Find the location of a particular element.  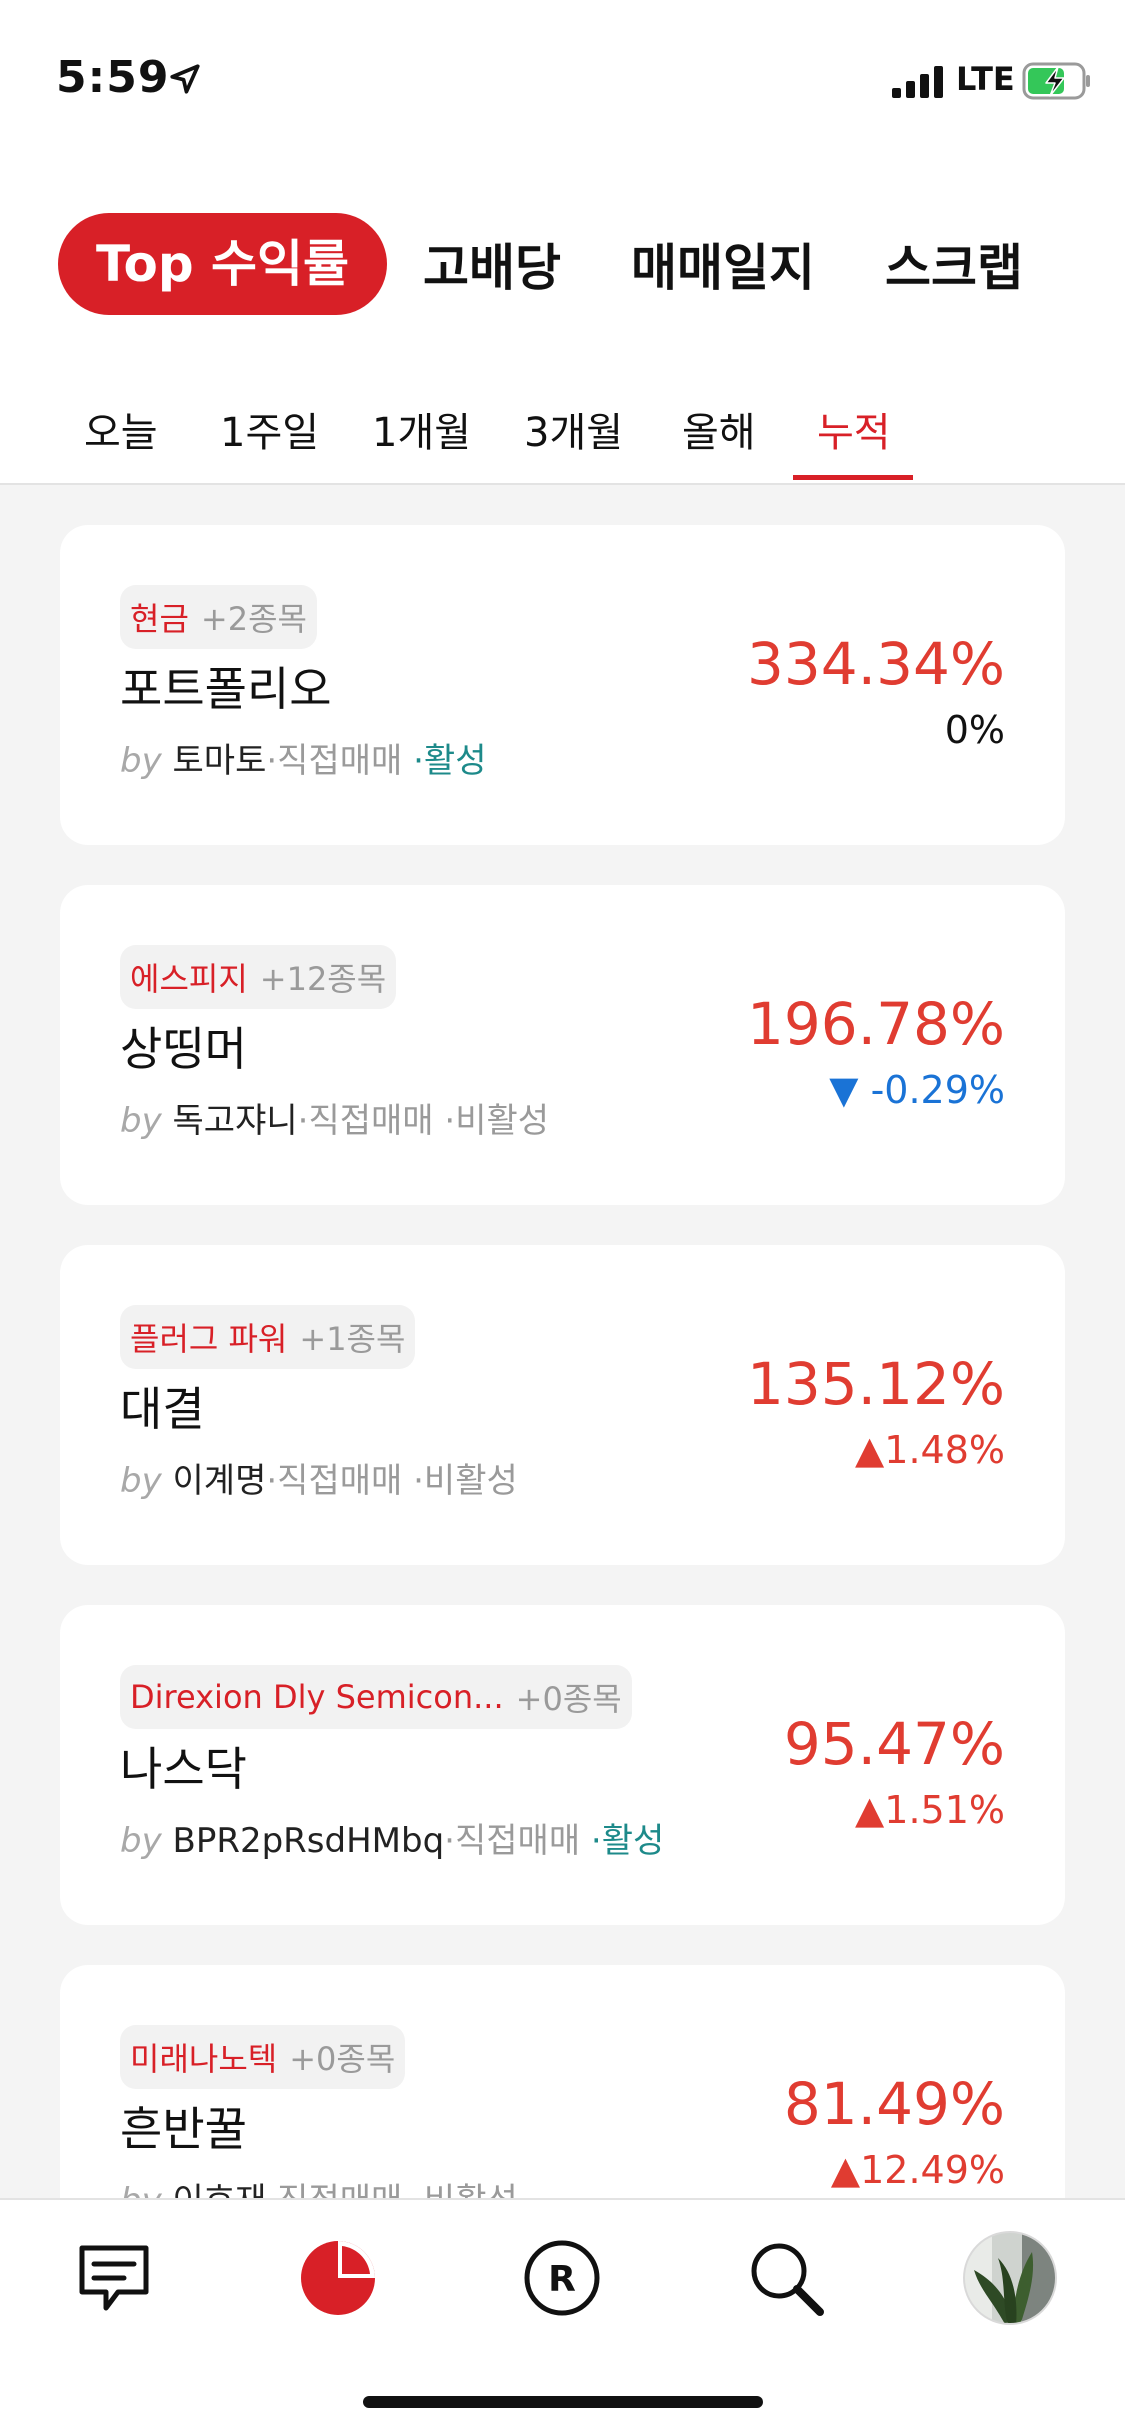

tab-scrap: 스크랩 is located at coordinates (954, 264).